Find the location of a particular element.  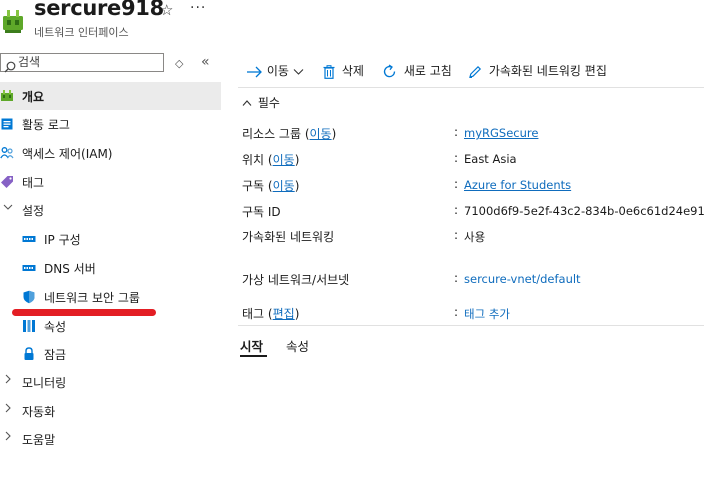

sidebar-item-iam: 액세스 제어(IAM) is located at coordinates (110, 153).